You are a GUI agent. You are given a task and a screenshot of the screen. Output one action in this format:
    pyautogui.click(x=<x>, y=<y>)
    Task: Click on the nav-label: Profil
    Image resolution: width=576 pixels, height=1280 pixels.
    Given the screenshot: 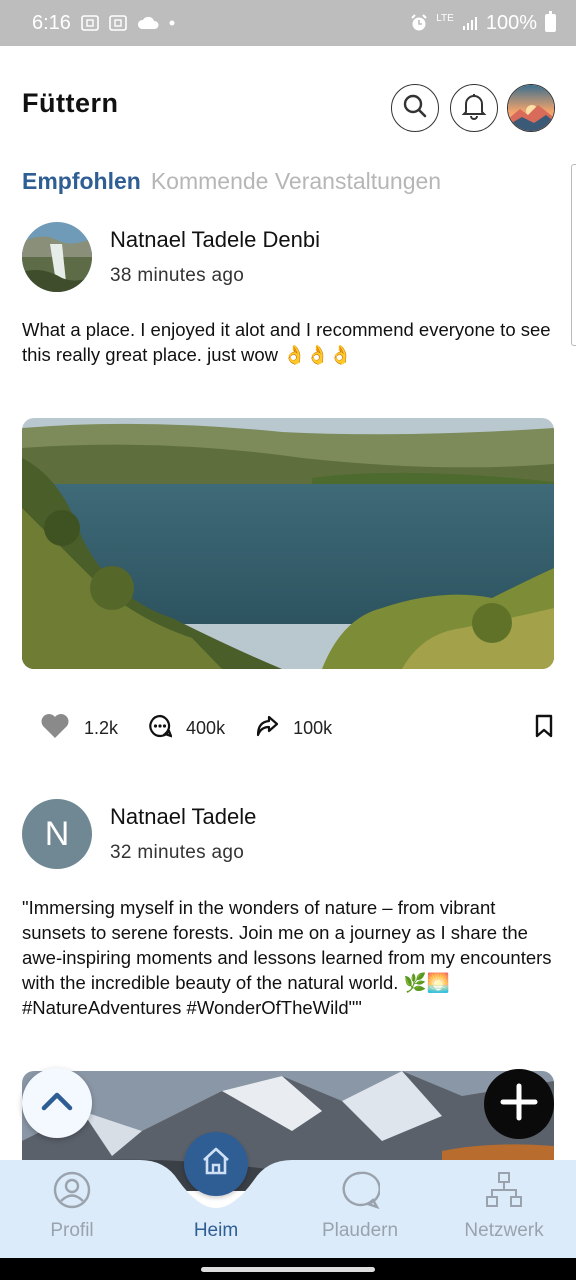 What is the action you would take?
    pyautogui.click(x=72, y=1230)
    